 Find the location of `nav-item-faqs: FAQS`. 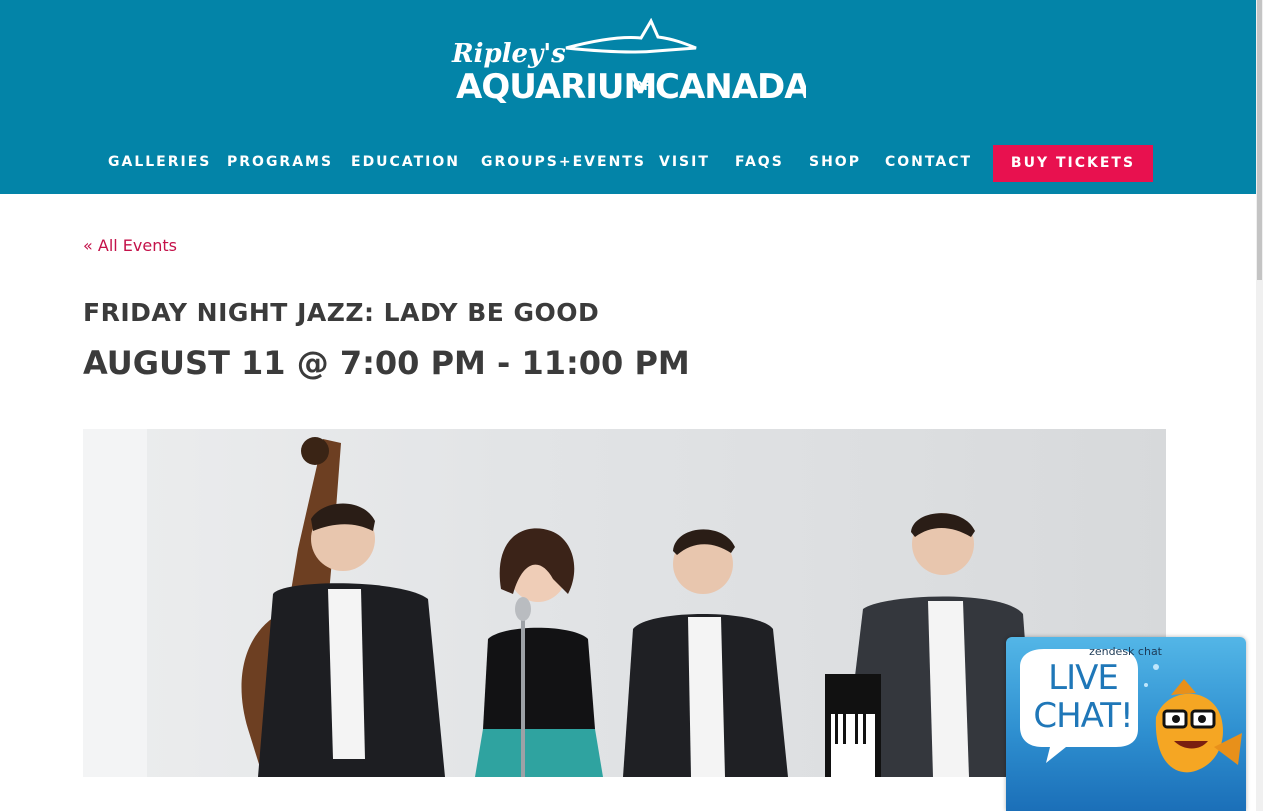

nav-item-faqs: FAQS is located at coordinates (759, 163).